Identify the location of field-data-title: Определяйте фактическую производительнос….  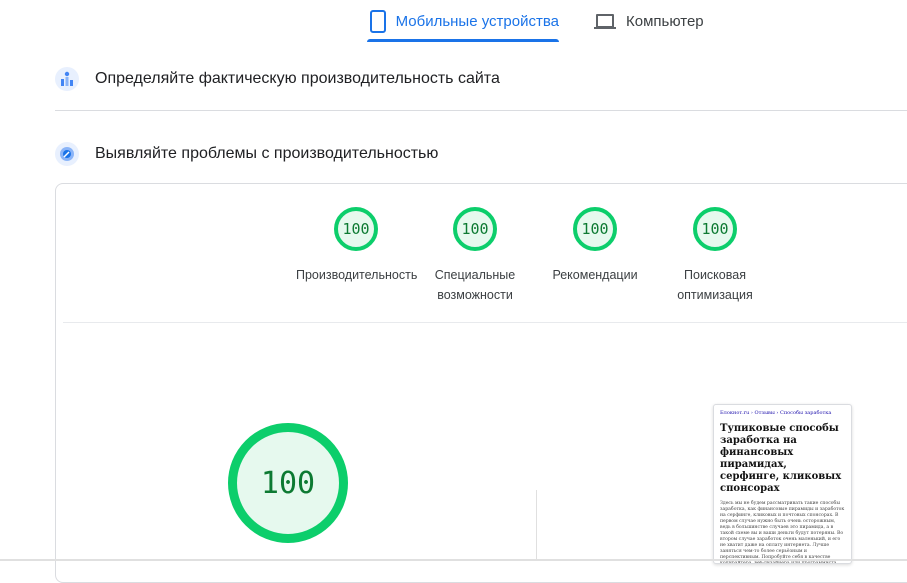
(297, 78).